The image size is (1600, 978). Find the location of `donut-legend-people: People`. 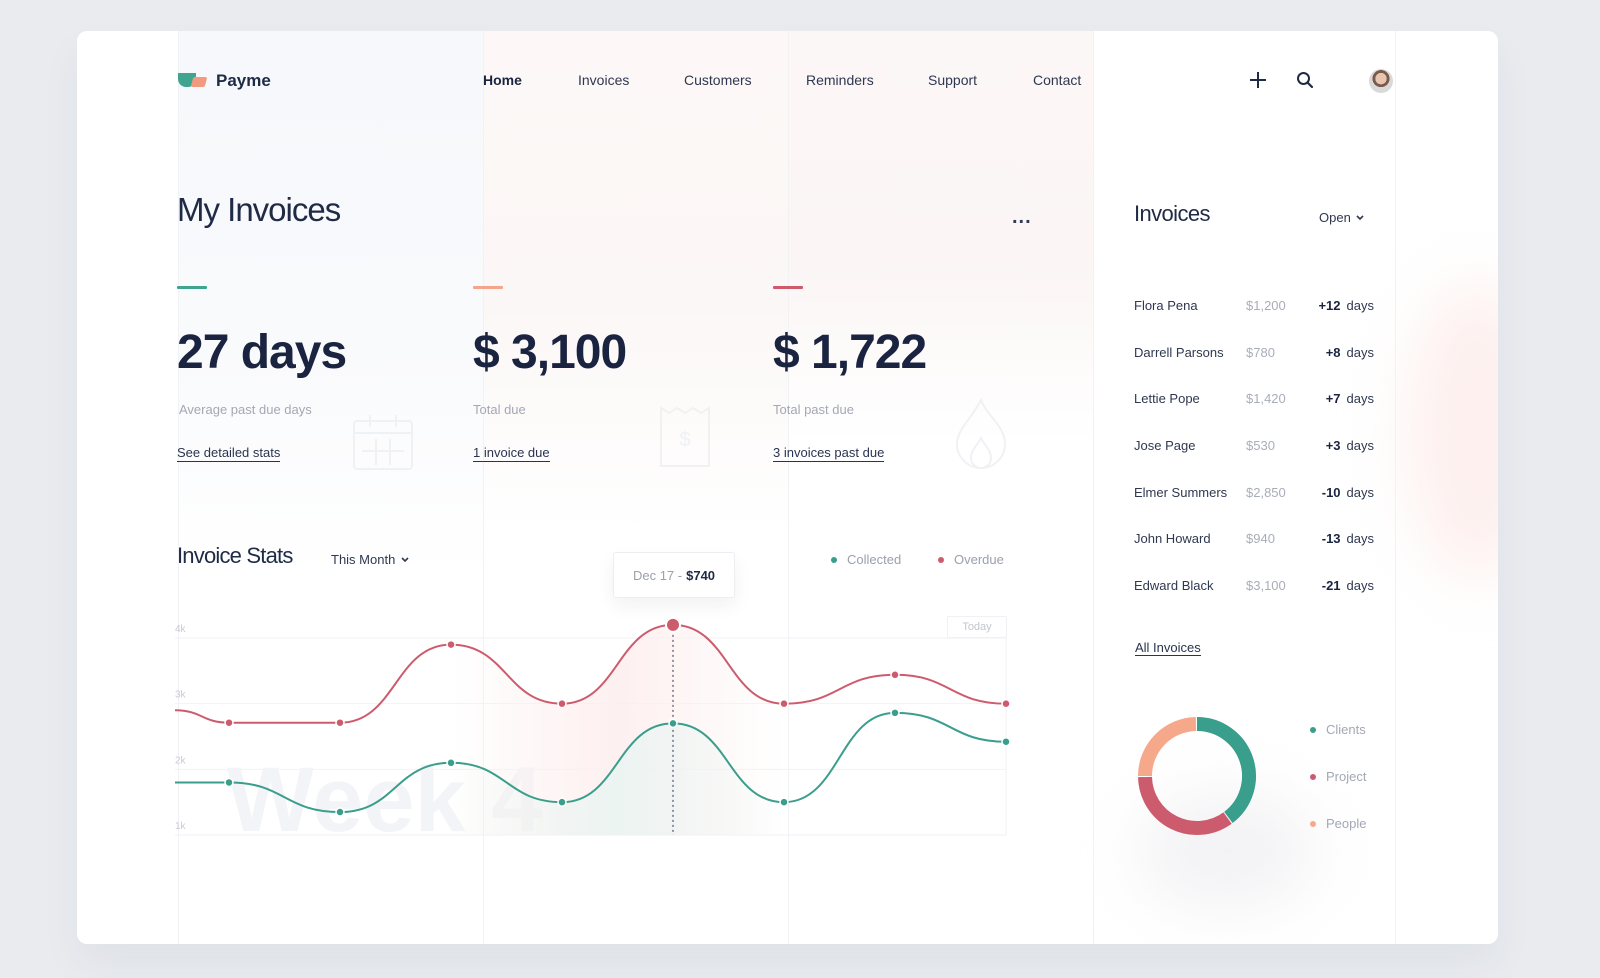

donut-legend-people: People is located at coordinates (1338, 823).